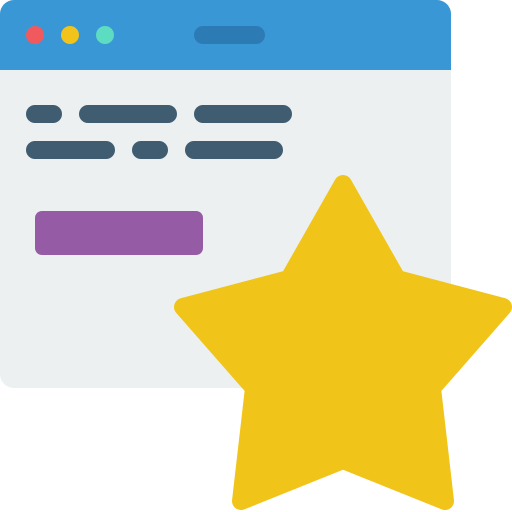  Describe the element at coordinates (35, 35) in the screenshot. I see `close-dot` at that location.